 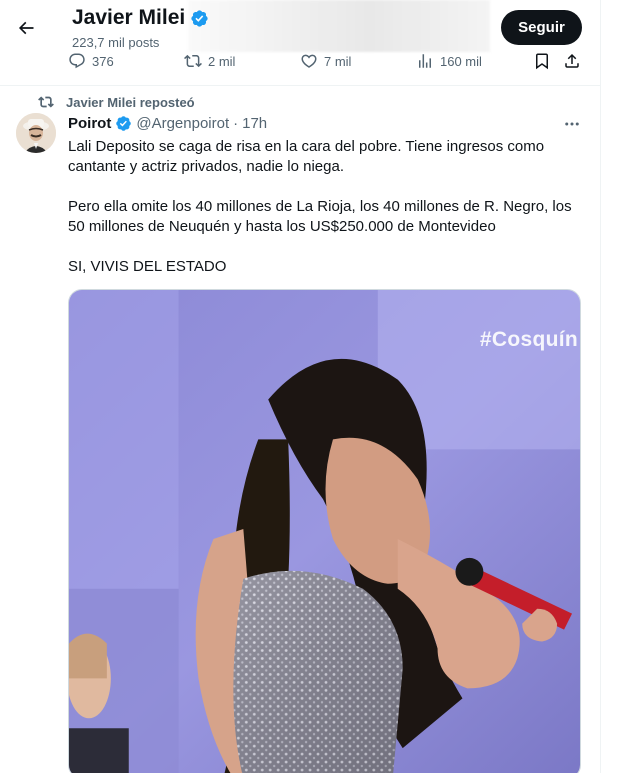 I want to click on back-arrow-icon, so click(x=26, y=28).